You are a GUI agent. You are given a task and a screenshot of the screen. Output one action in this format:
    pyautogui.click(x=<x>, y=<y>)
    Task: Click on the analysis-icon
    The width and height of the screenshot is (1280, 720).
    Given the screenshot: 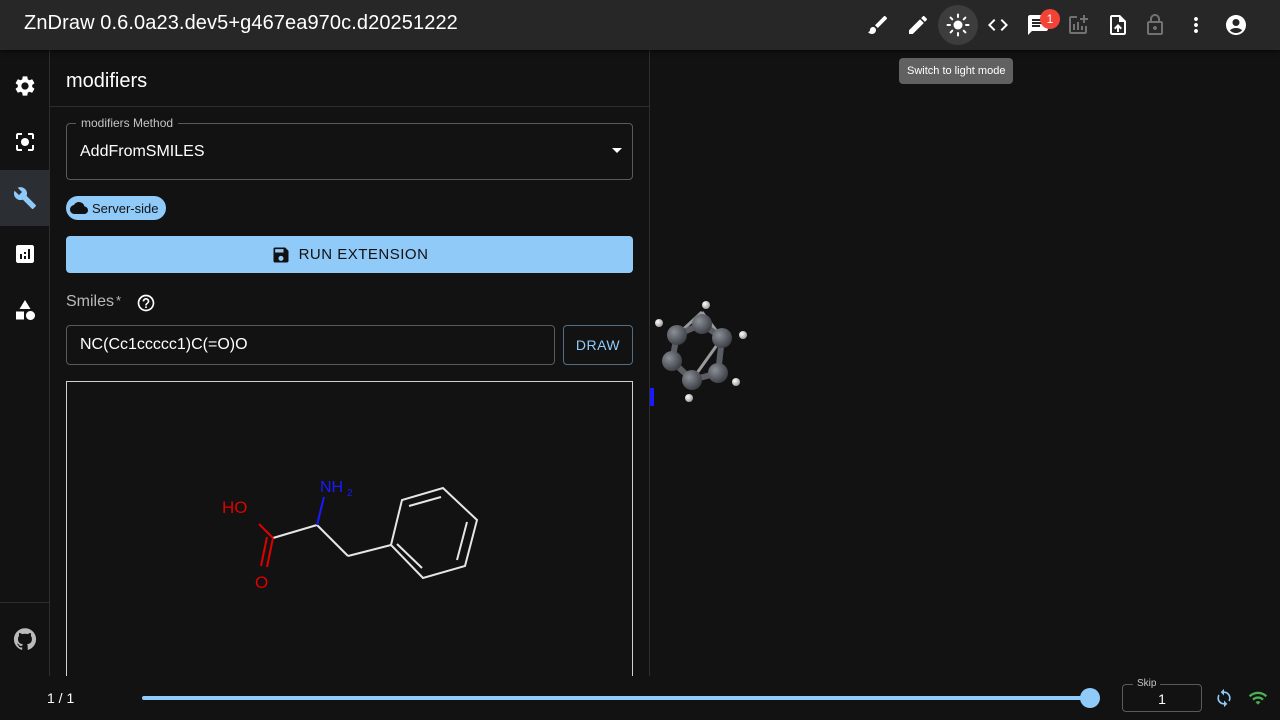 What is the action you would take?
    pyautogui.click(x=24, y=254)
    